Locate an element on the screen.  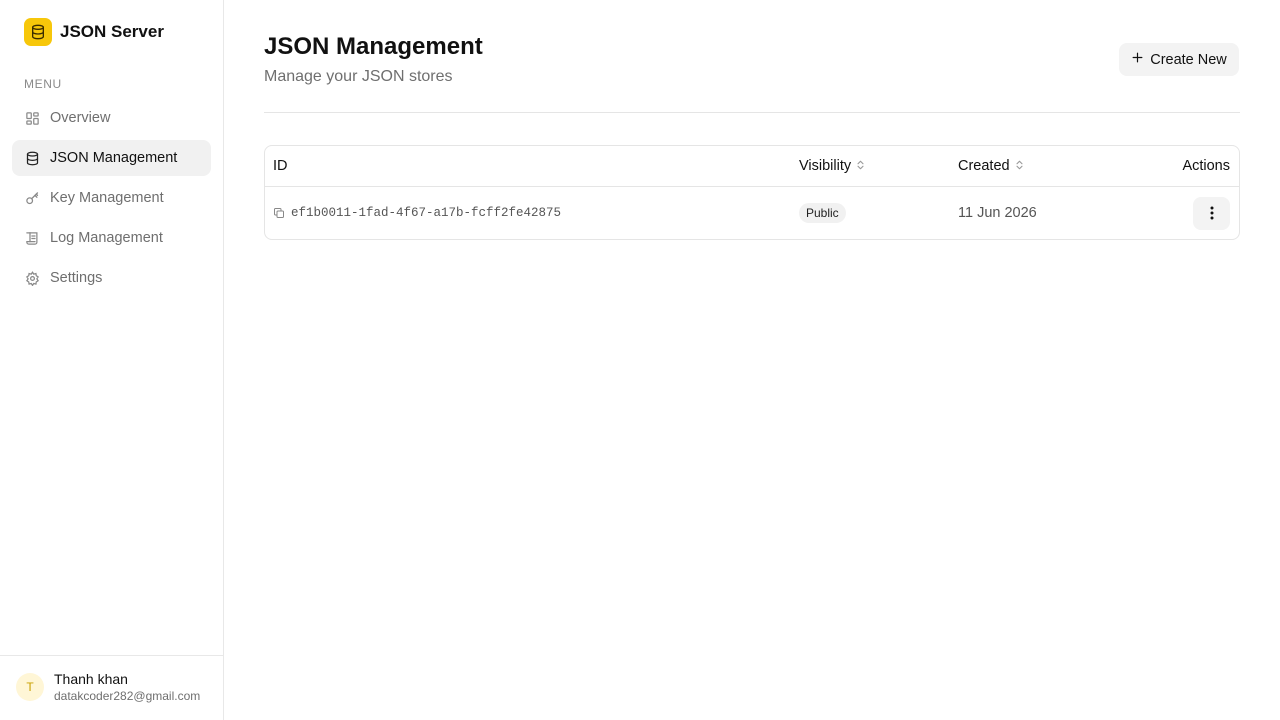
column-label: Actions is located at coordinates (1206, 166).